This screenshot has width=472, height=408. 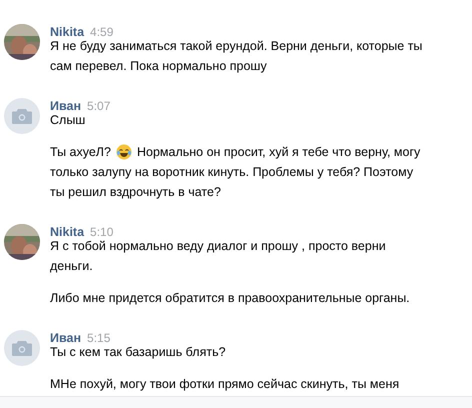 I want to click on message-time: 4:59, so click(x=102, y=32).